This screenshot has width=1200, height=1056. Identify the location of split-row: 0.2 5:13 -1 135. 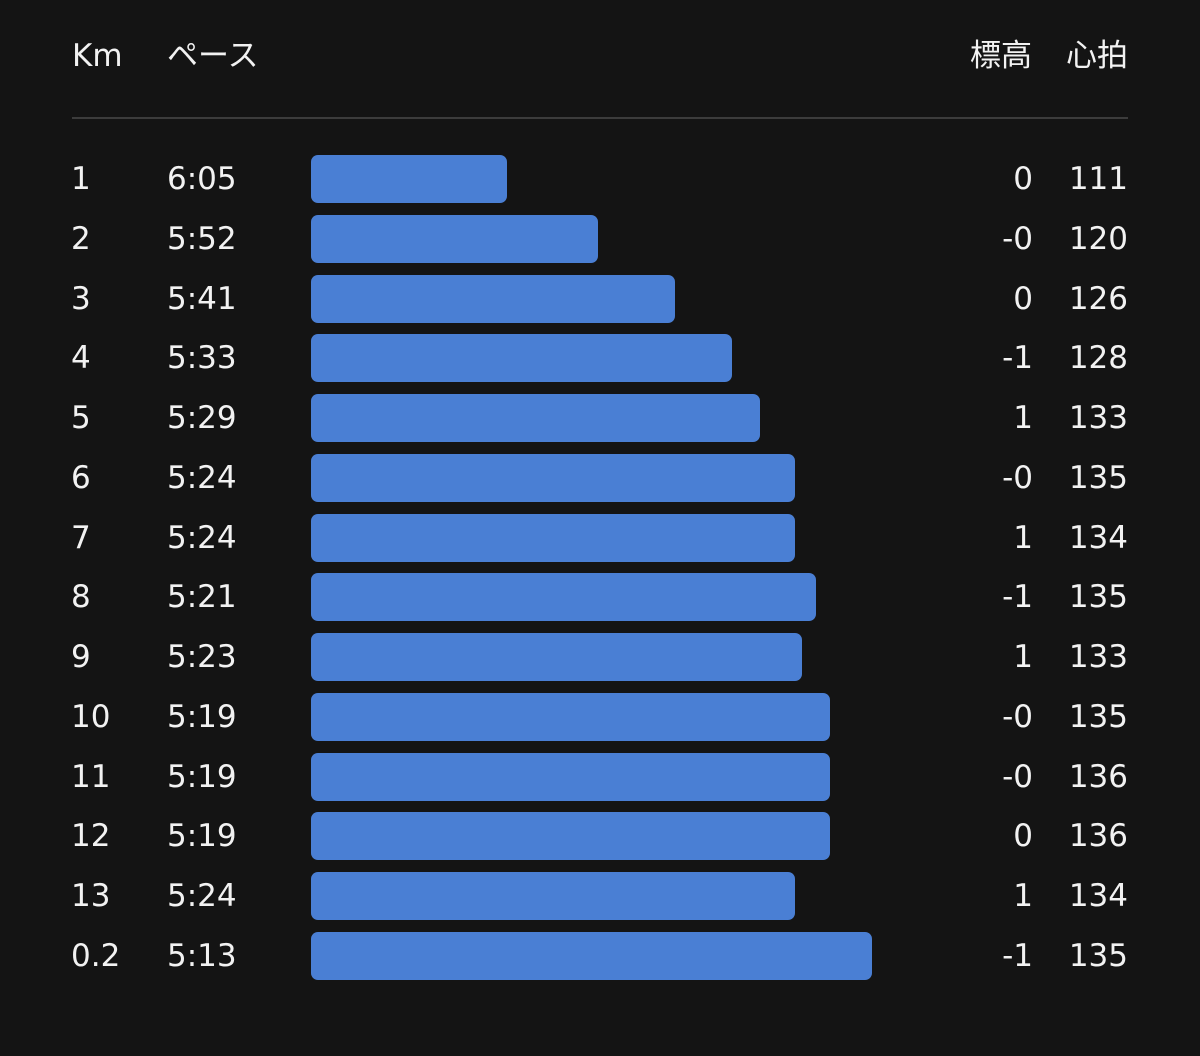
(600, 956).